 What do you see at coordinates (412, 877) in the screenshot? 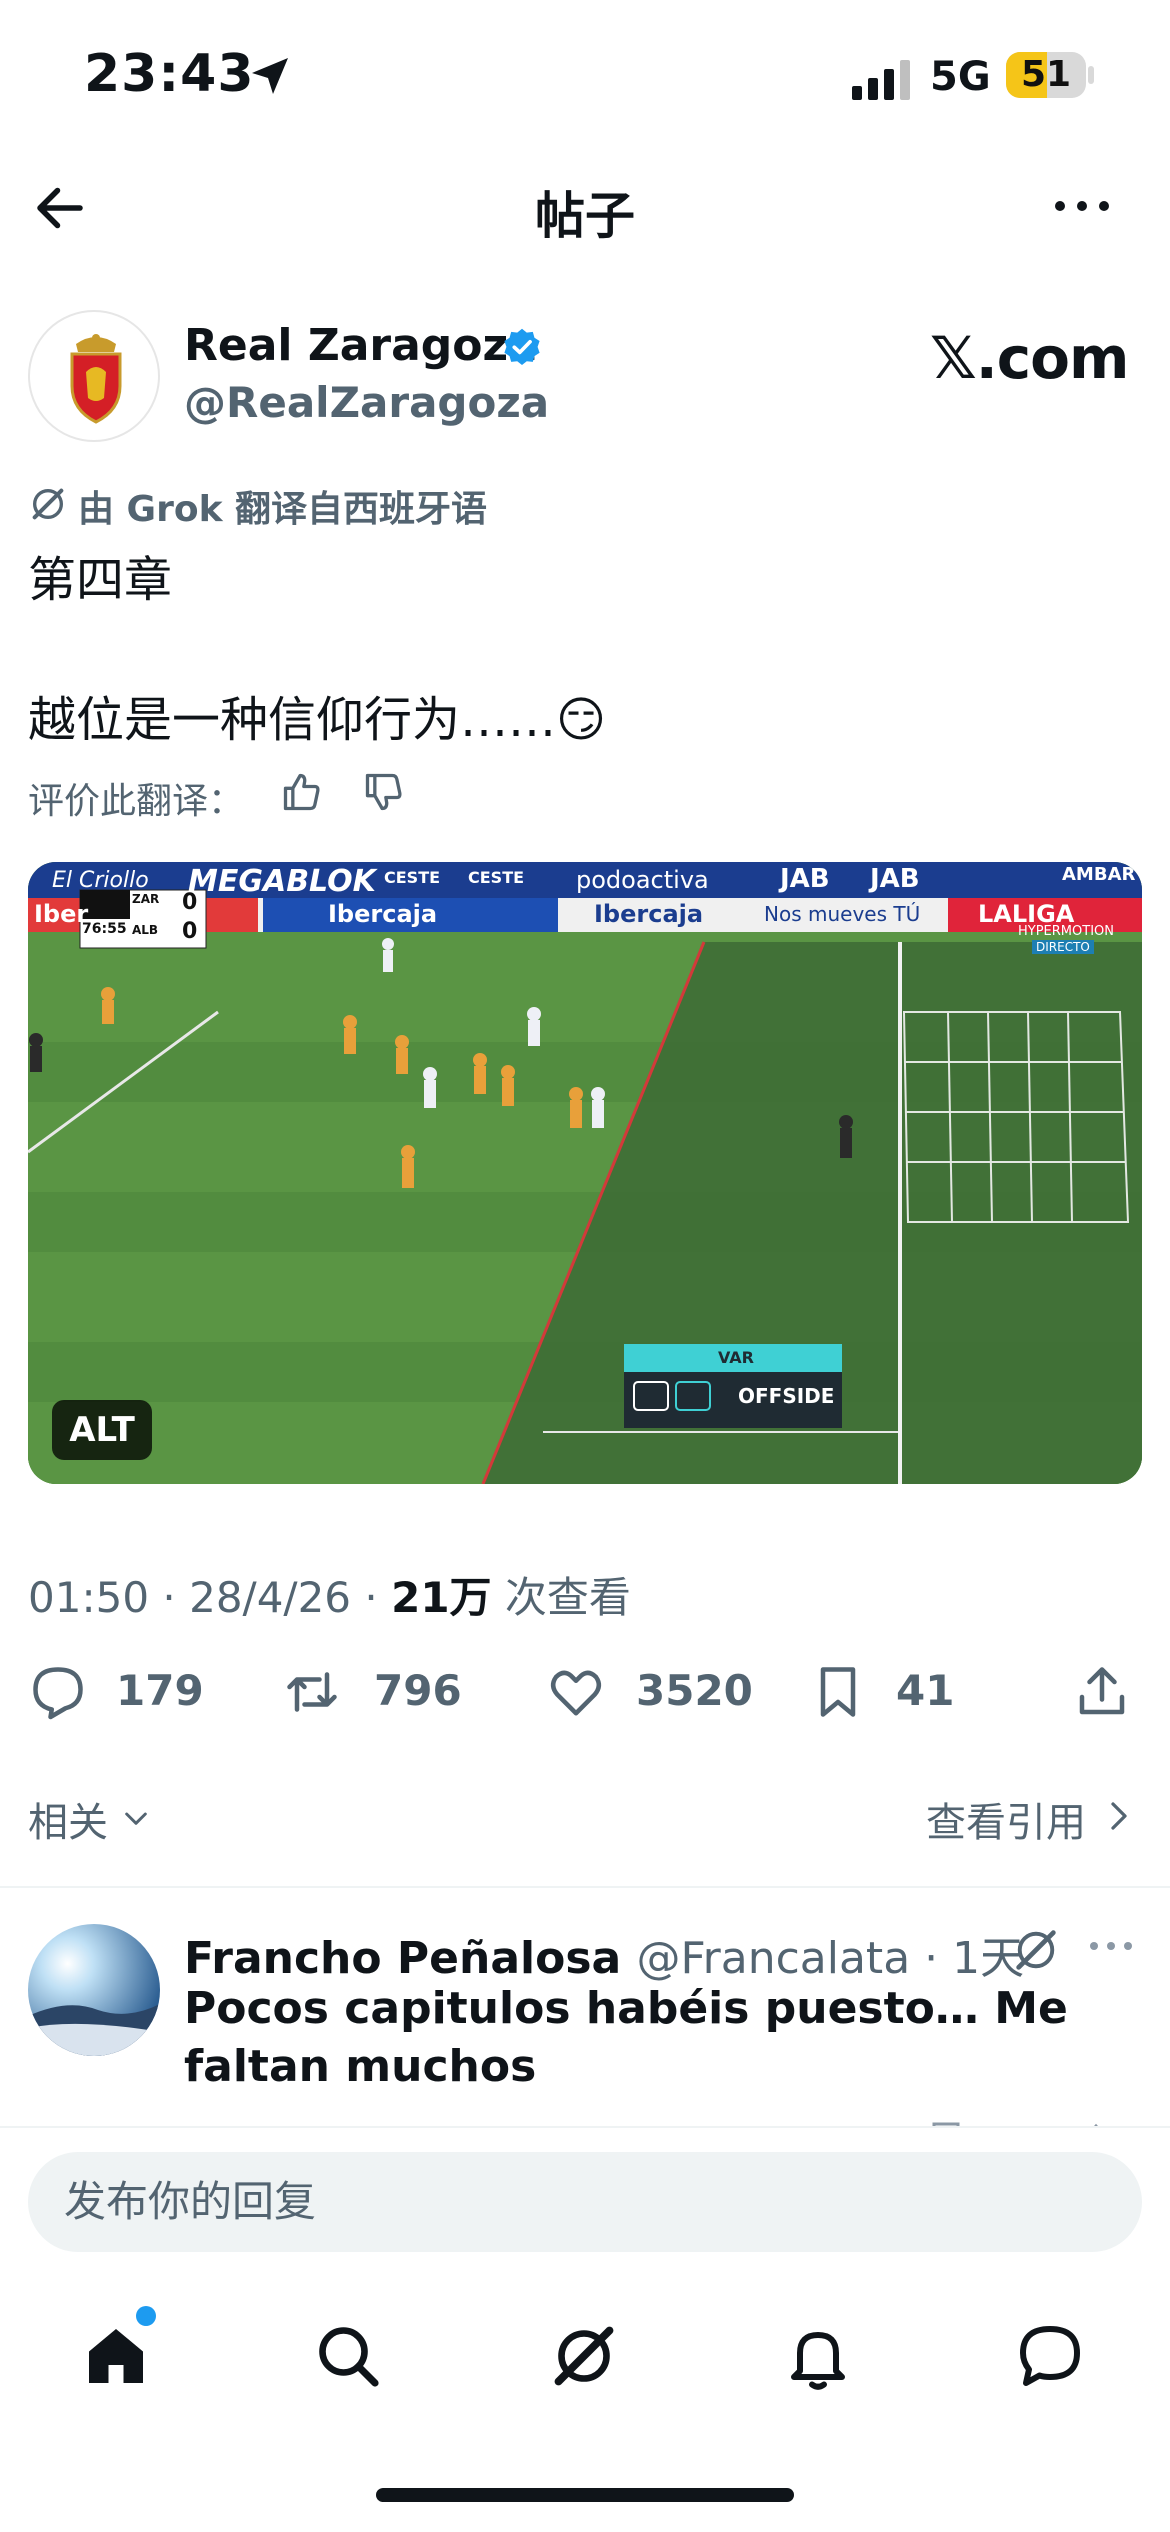
I see `ad-board-3: CESTE` at bounding box center [412, 877].